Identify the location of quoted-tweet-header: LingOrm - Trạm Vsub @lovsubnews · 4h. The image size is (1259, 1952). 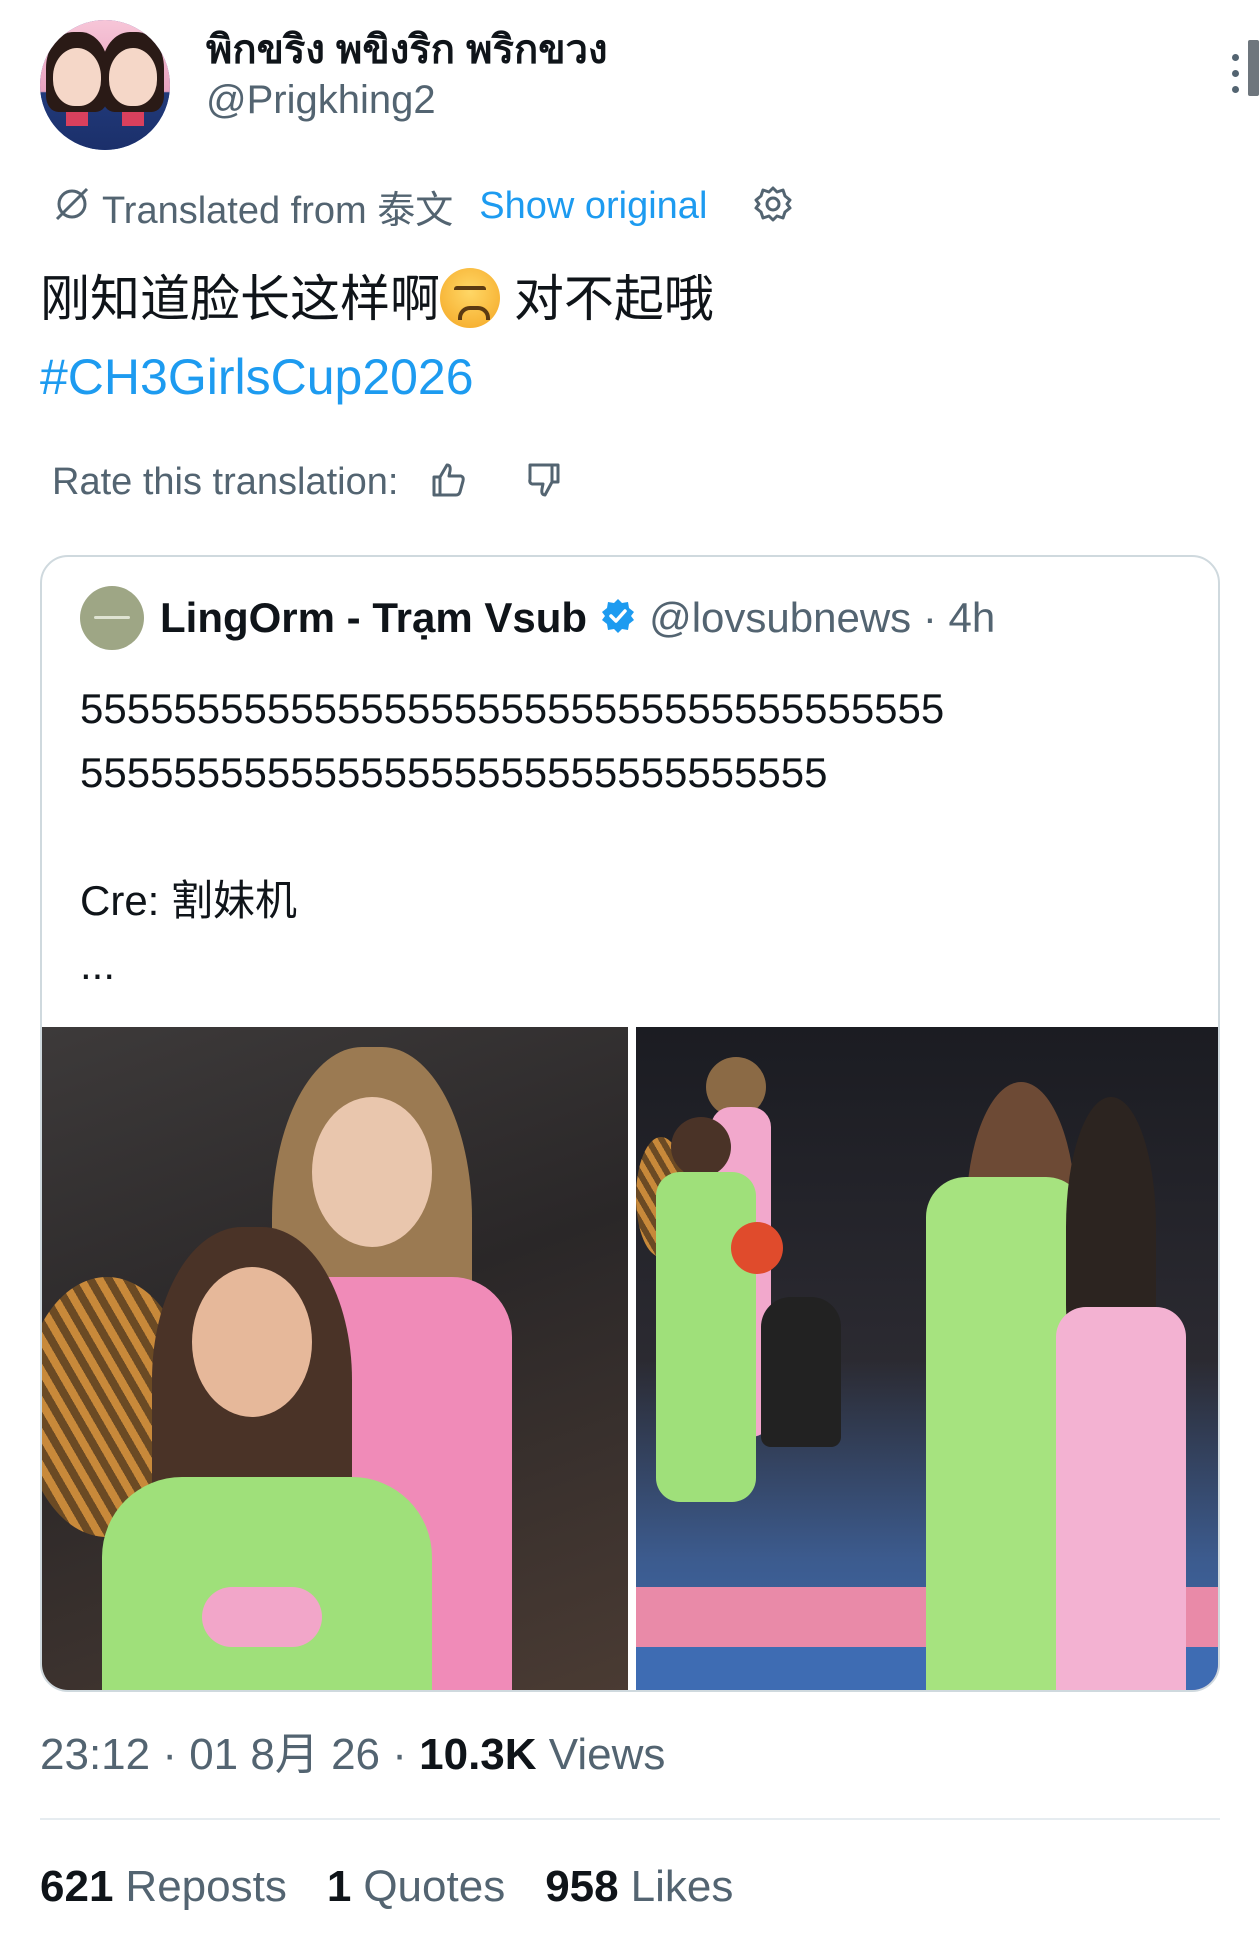
(537, 618).